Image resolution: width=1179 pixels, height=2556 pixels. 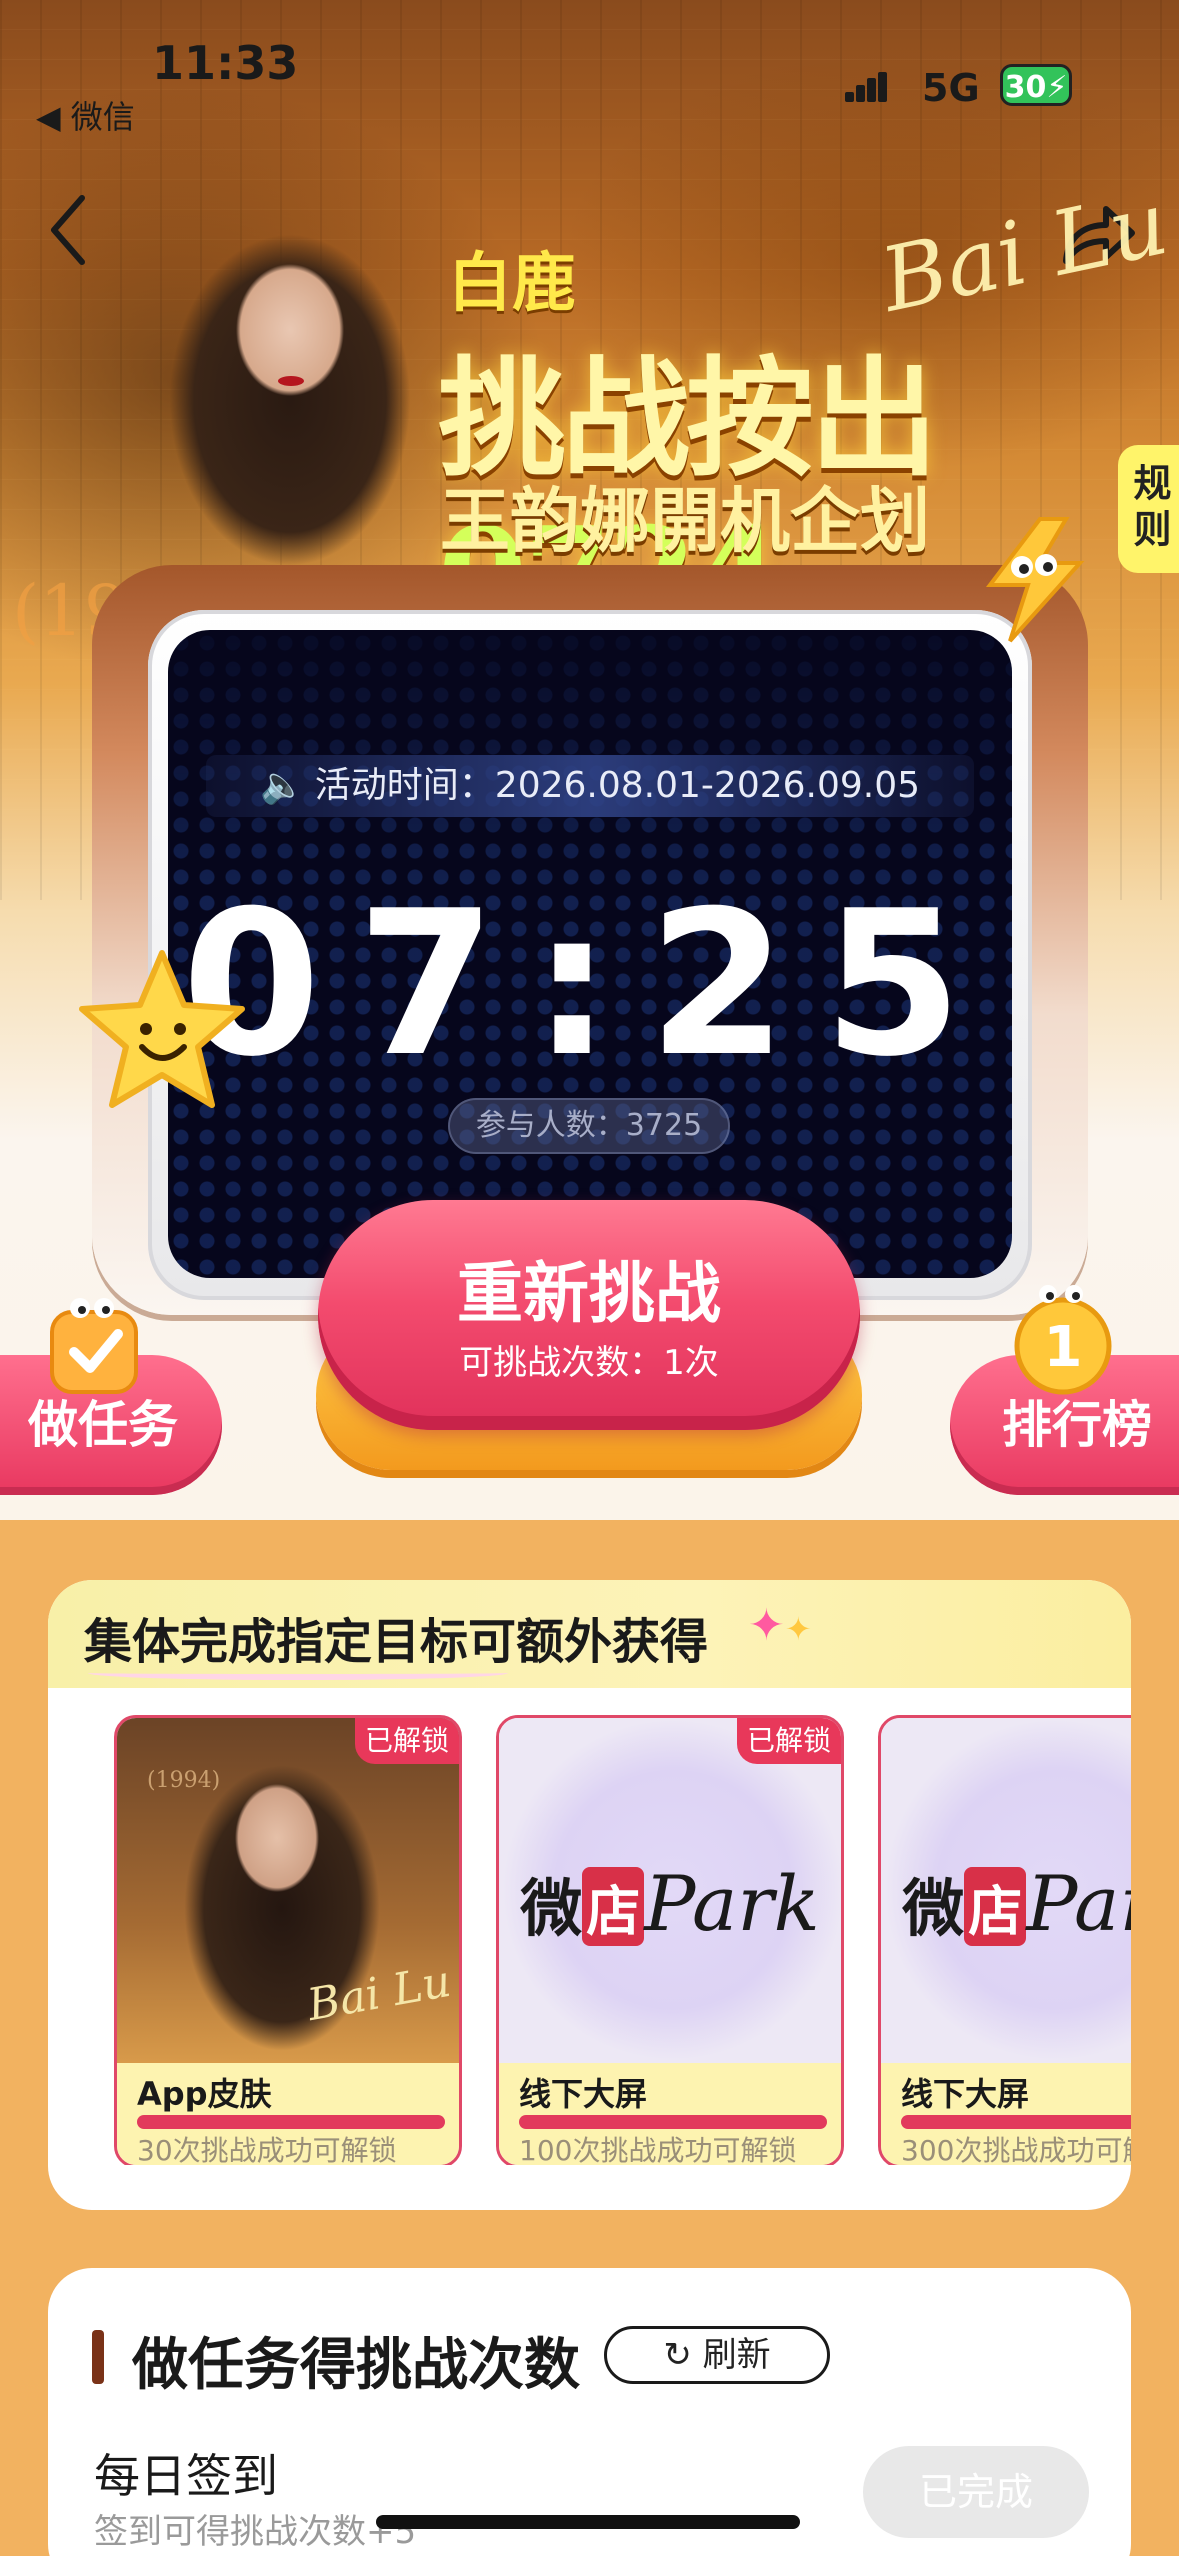 I want to click on refresh-label: 刷新, so click(x=736, y=2355).